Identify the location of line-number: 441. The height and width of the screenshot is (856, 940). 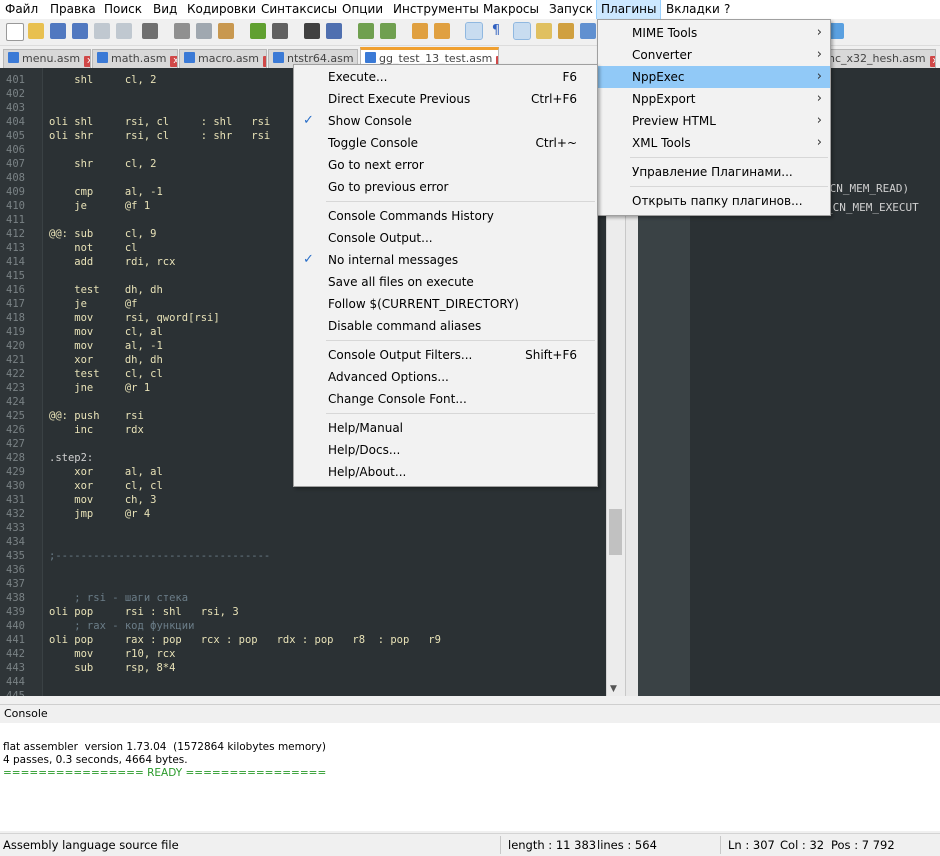
(15, 640).